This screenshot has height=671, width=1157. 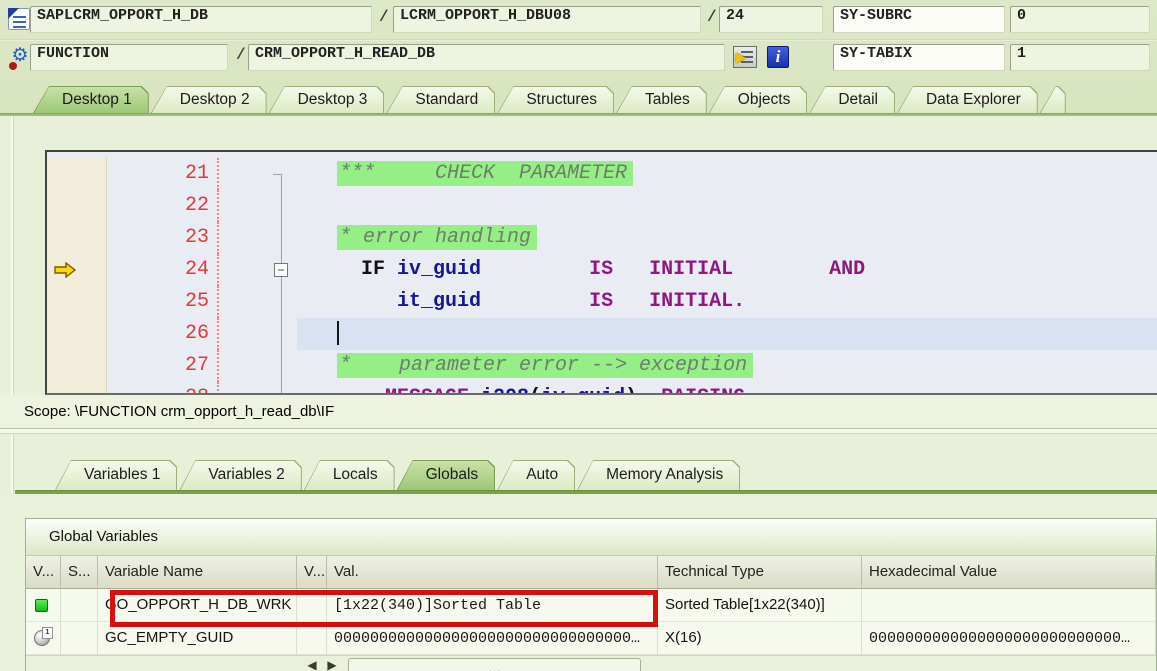 What do you see at coordinates (122, 474) in the screenshot?
I see `tab-label: Variables 1` at bounding box center [122, 474].